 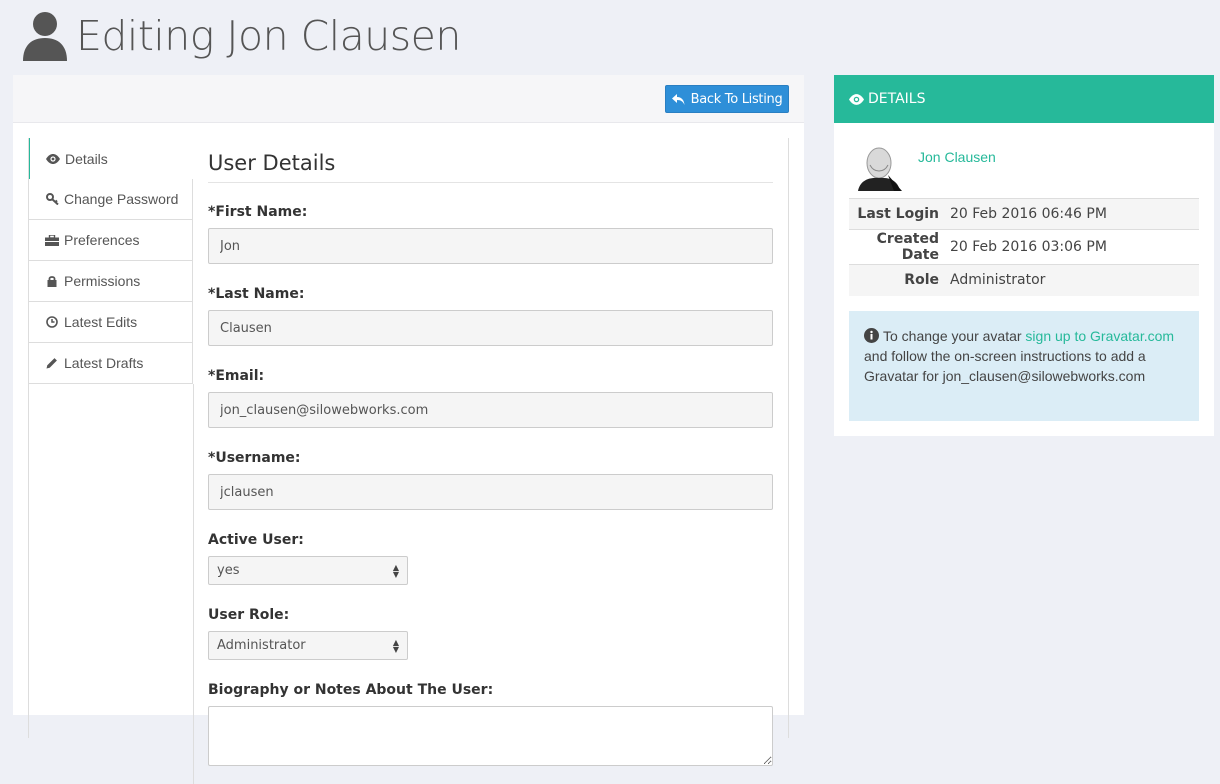 I want to click on tab-label: Details, so click(x=86, y=158).